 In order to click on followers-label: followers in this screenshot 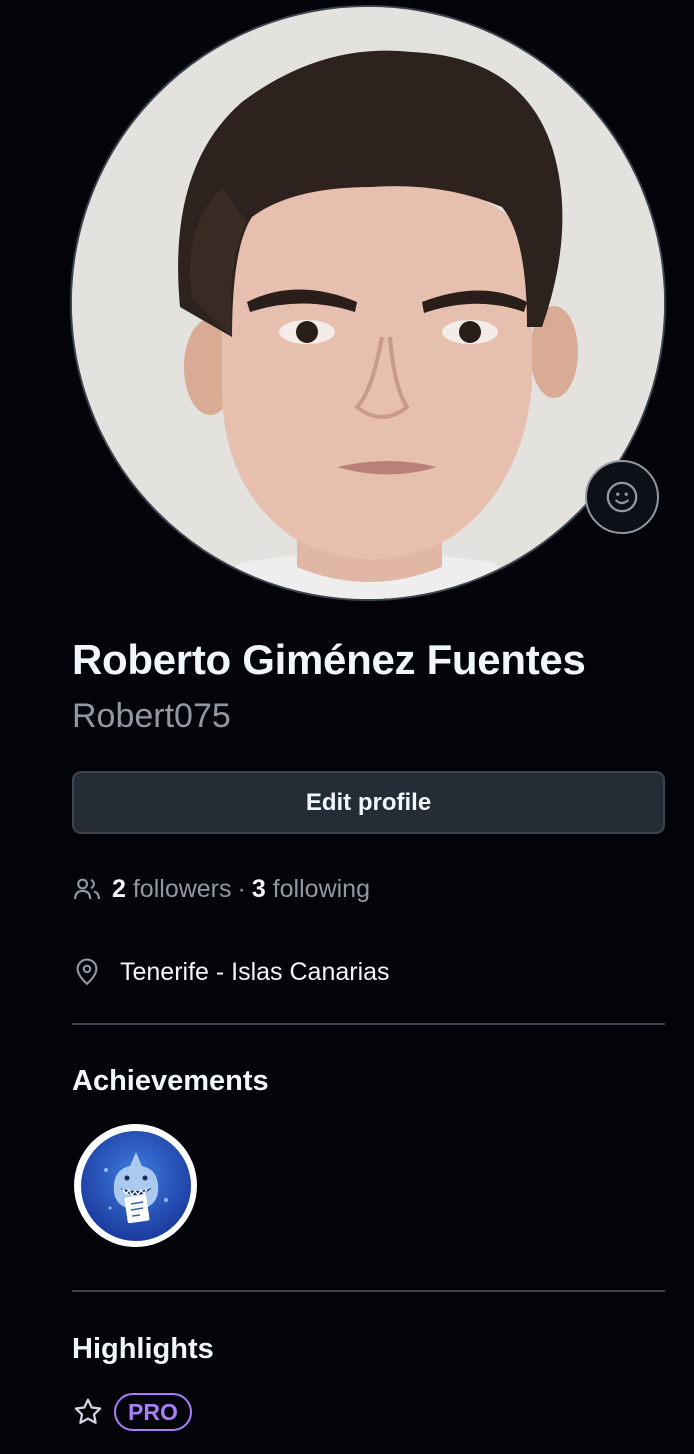, I will do `click(182, 888)`.